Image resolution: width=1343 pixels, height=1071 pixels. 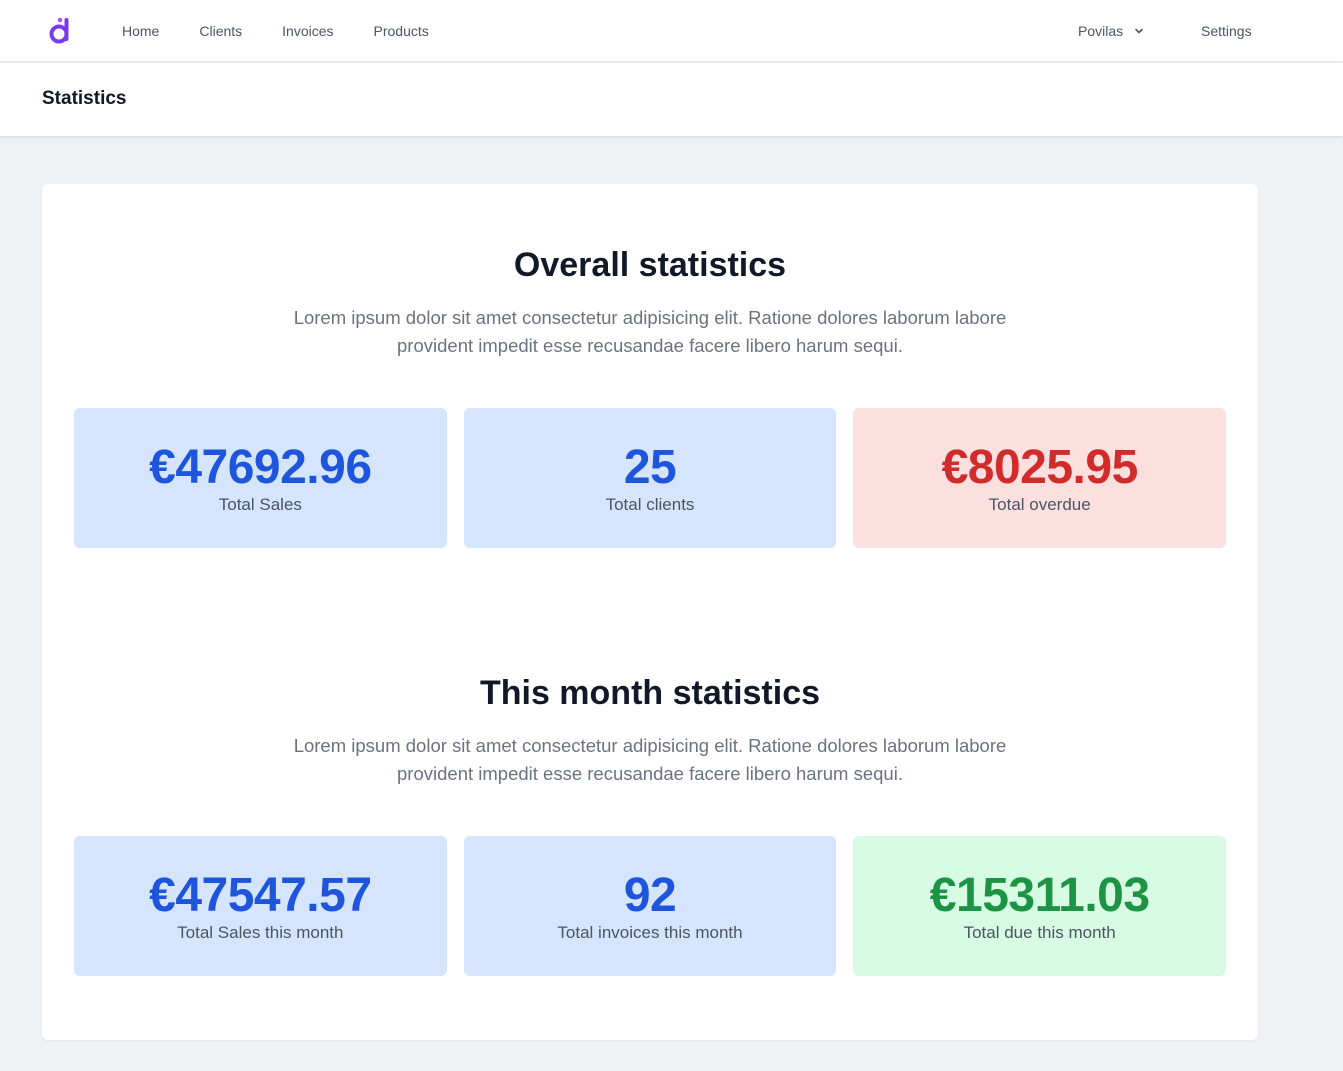 I want to click on chevron-down-icon, so click(x=1139, y=31).